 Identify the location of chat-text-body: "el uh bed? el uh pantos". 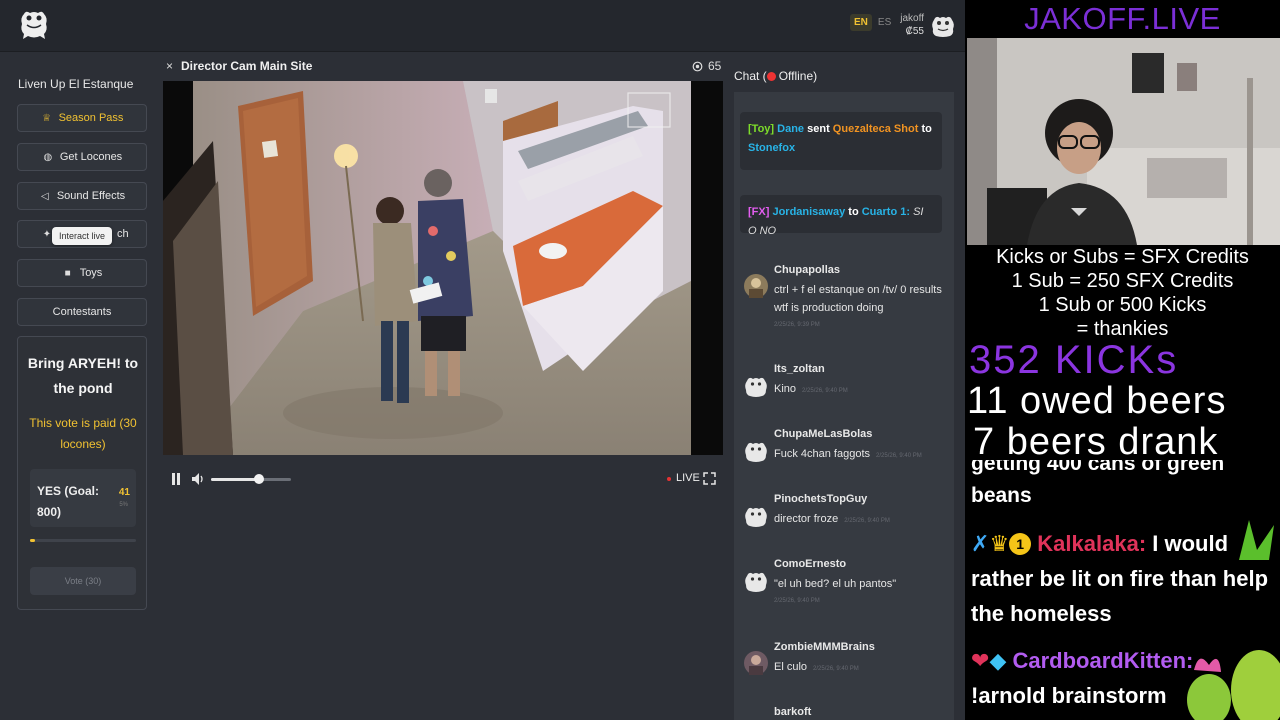
(835, 584).